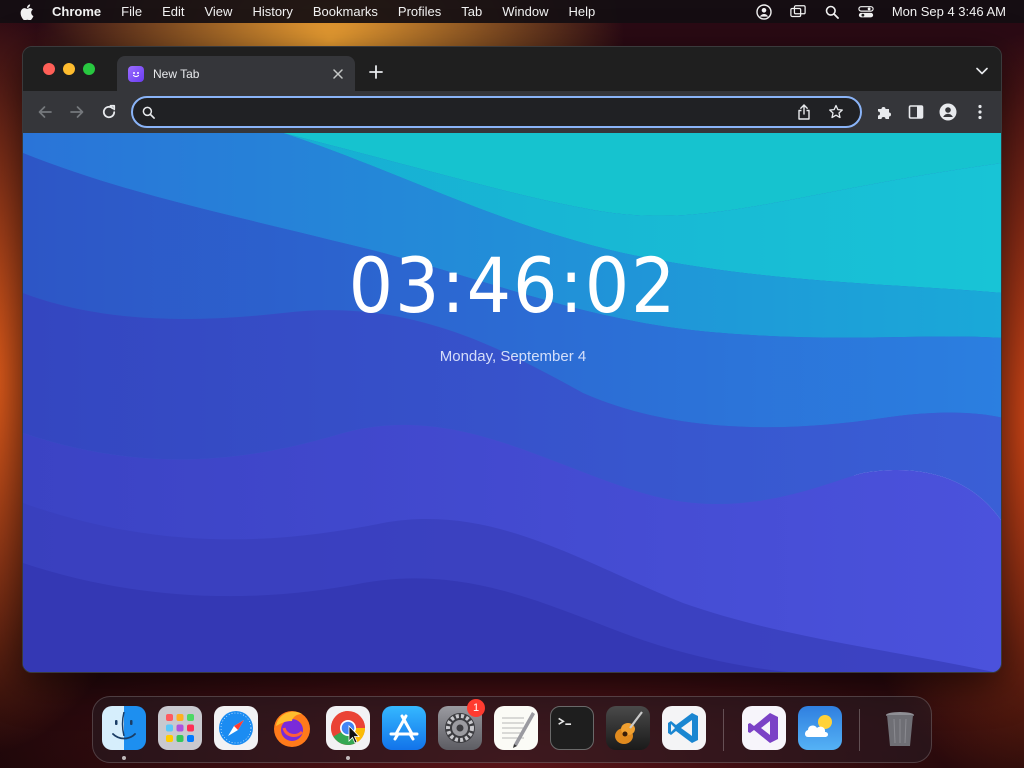 This screenshot has height=768, width=1024. I want to click on tab-title: New Tab, so click(176, 73).